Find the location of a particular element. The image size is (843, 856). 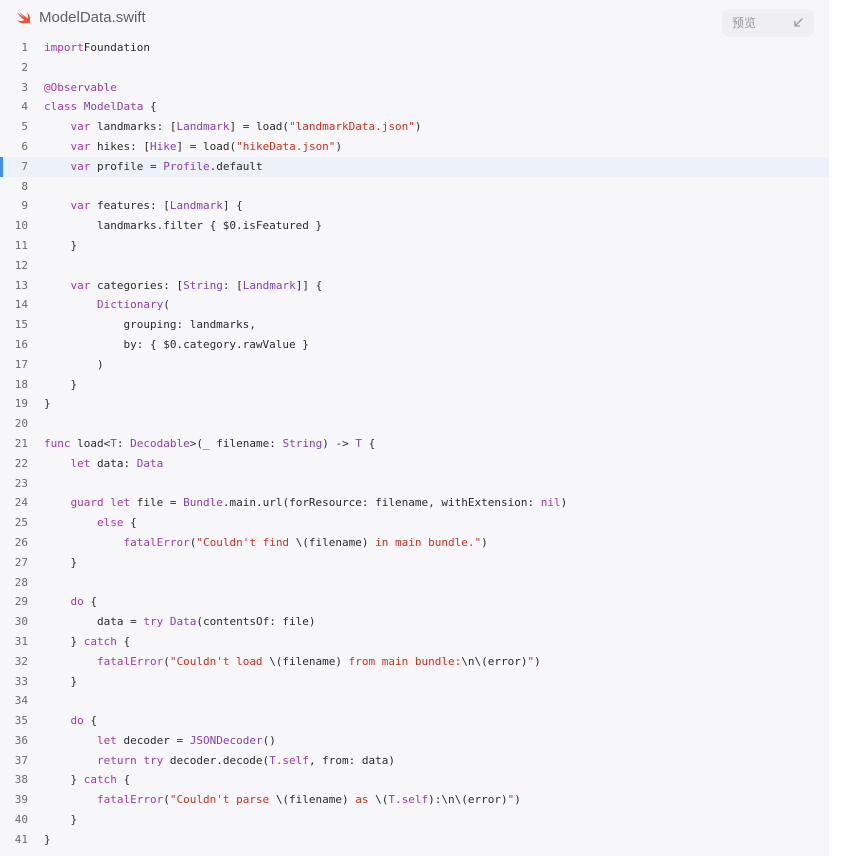

code-token: .self is located at coordinates (412, 800).